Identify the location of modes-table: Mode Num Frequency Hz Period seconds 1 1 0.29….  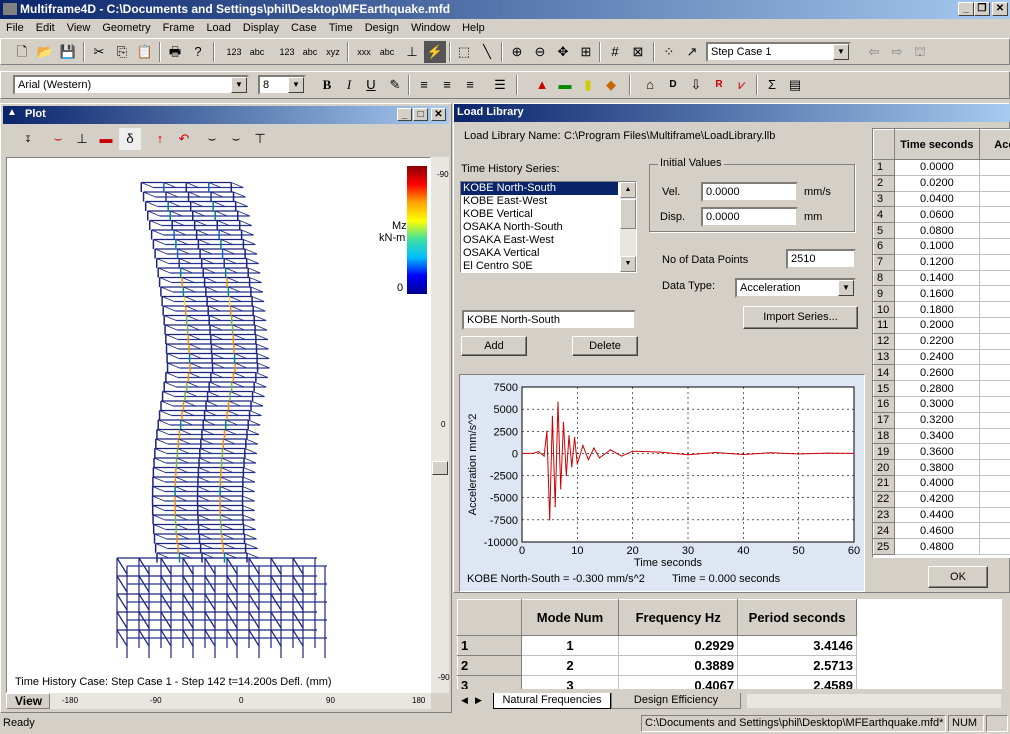
(729, 644).